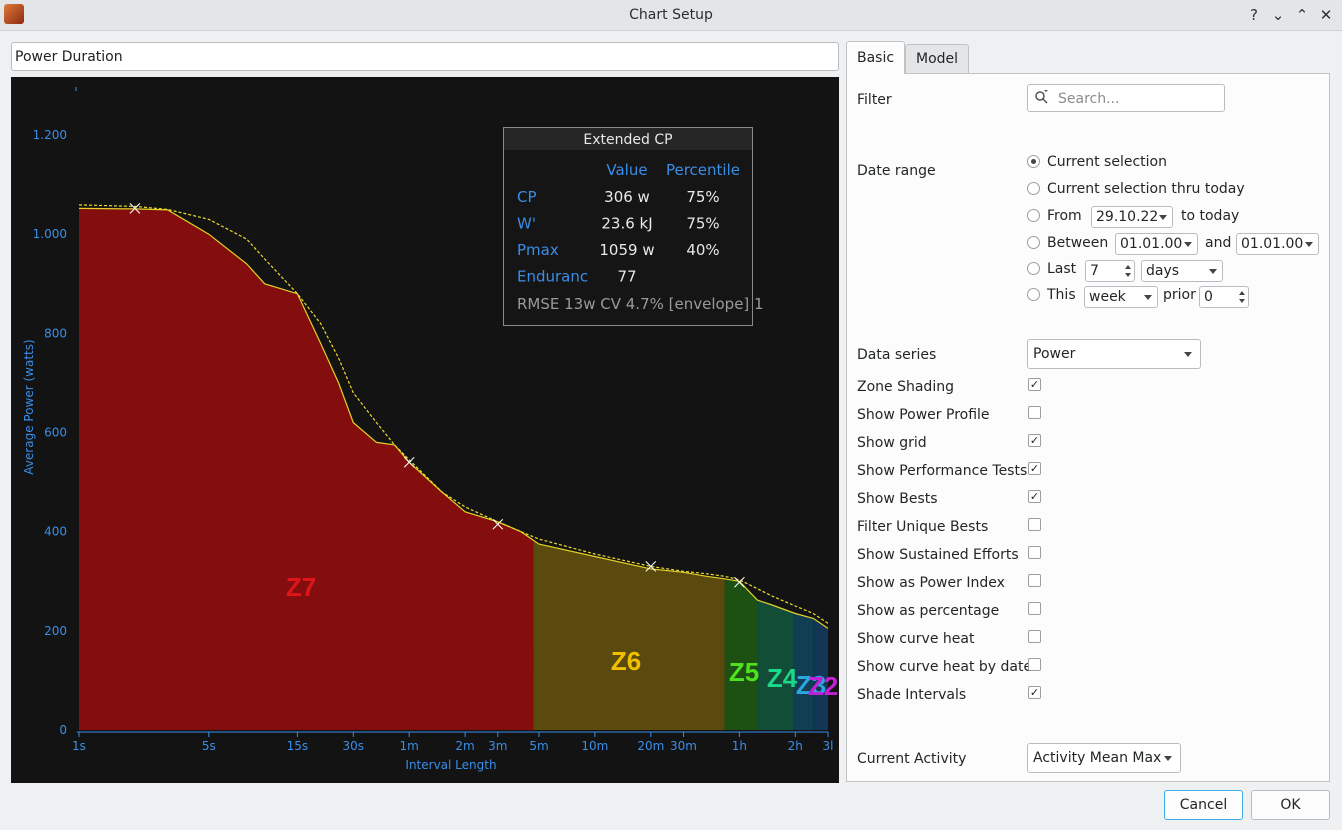 The width and height of the screenshot is (1342, 830). Describe the element at coordinates (1107, 162) in the screenshot. I see `current-selection-label: Current selection` at that location.